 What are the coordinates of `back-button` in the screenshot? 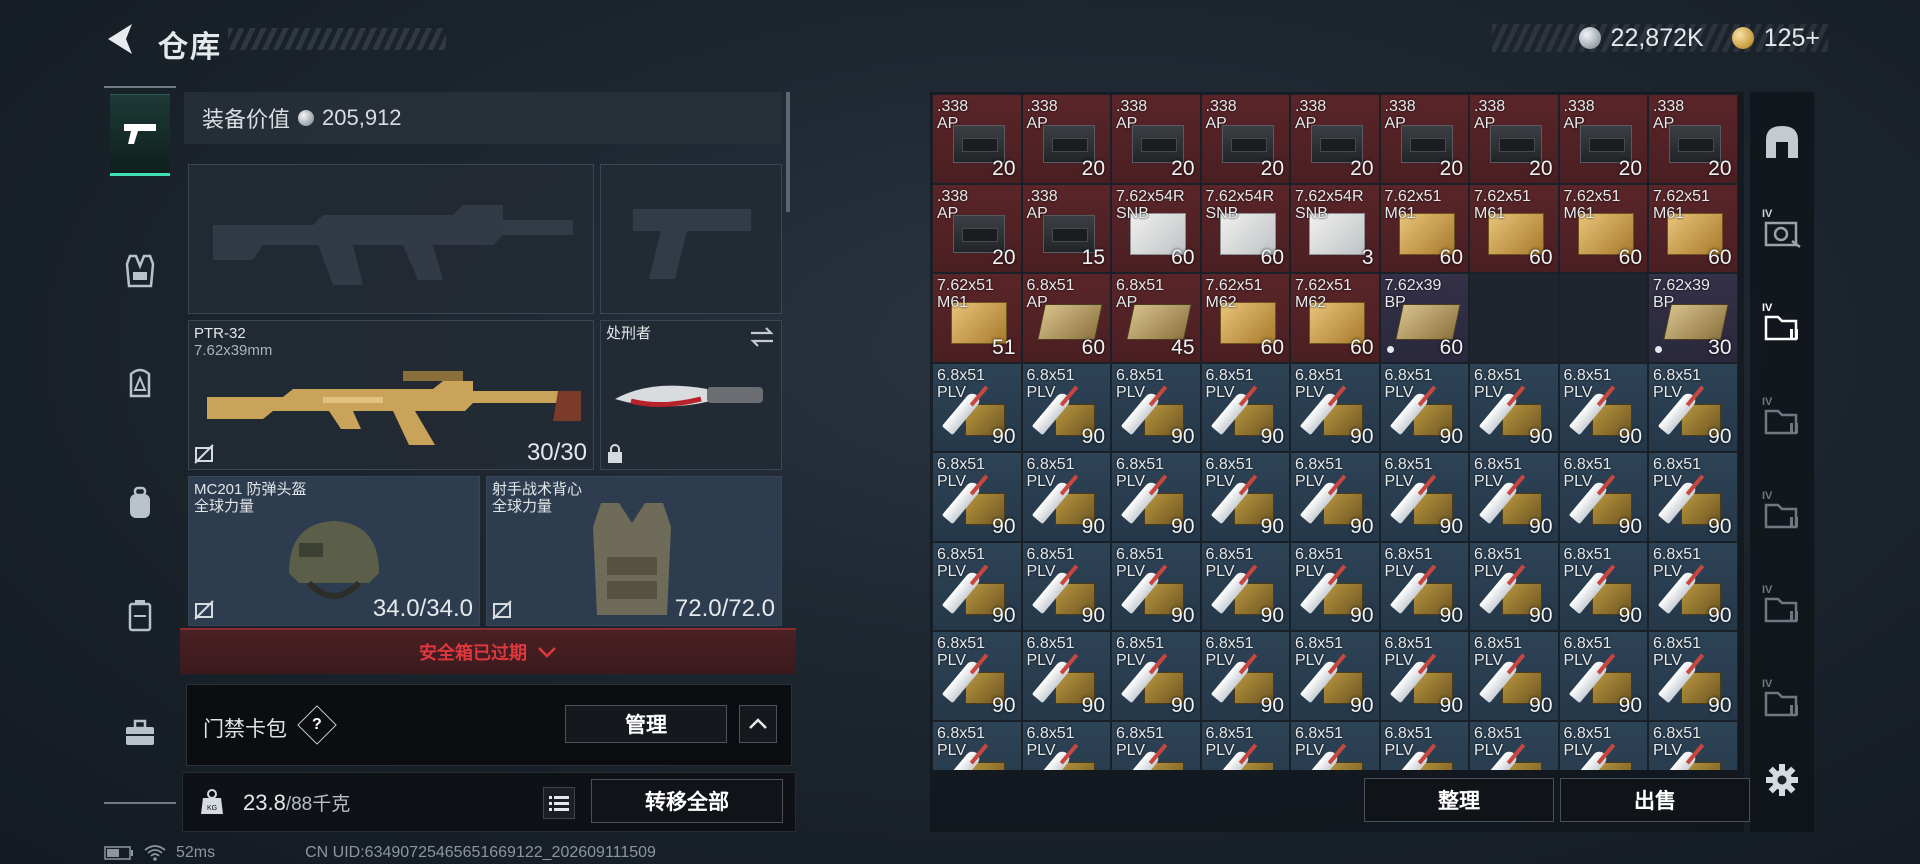 It's located at (120, 39).